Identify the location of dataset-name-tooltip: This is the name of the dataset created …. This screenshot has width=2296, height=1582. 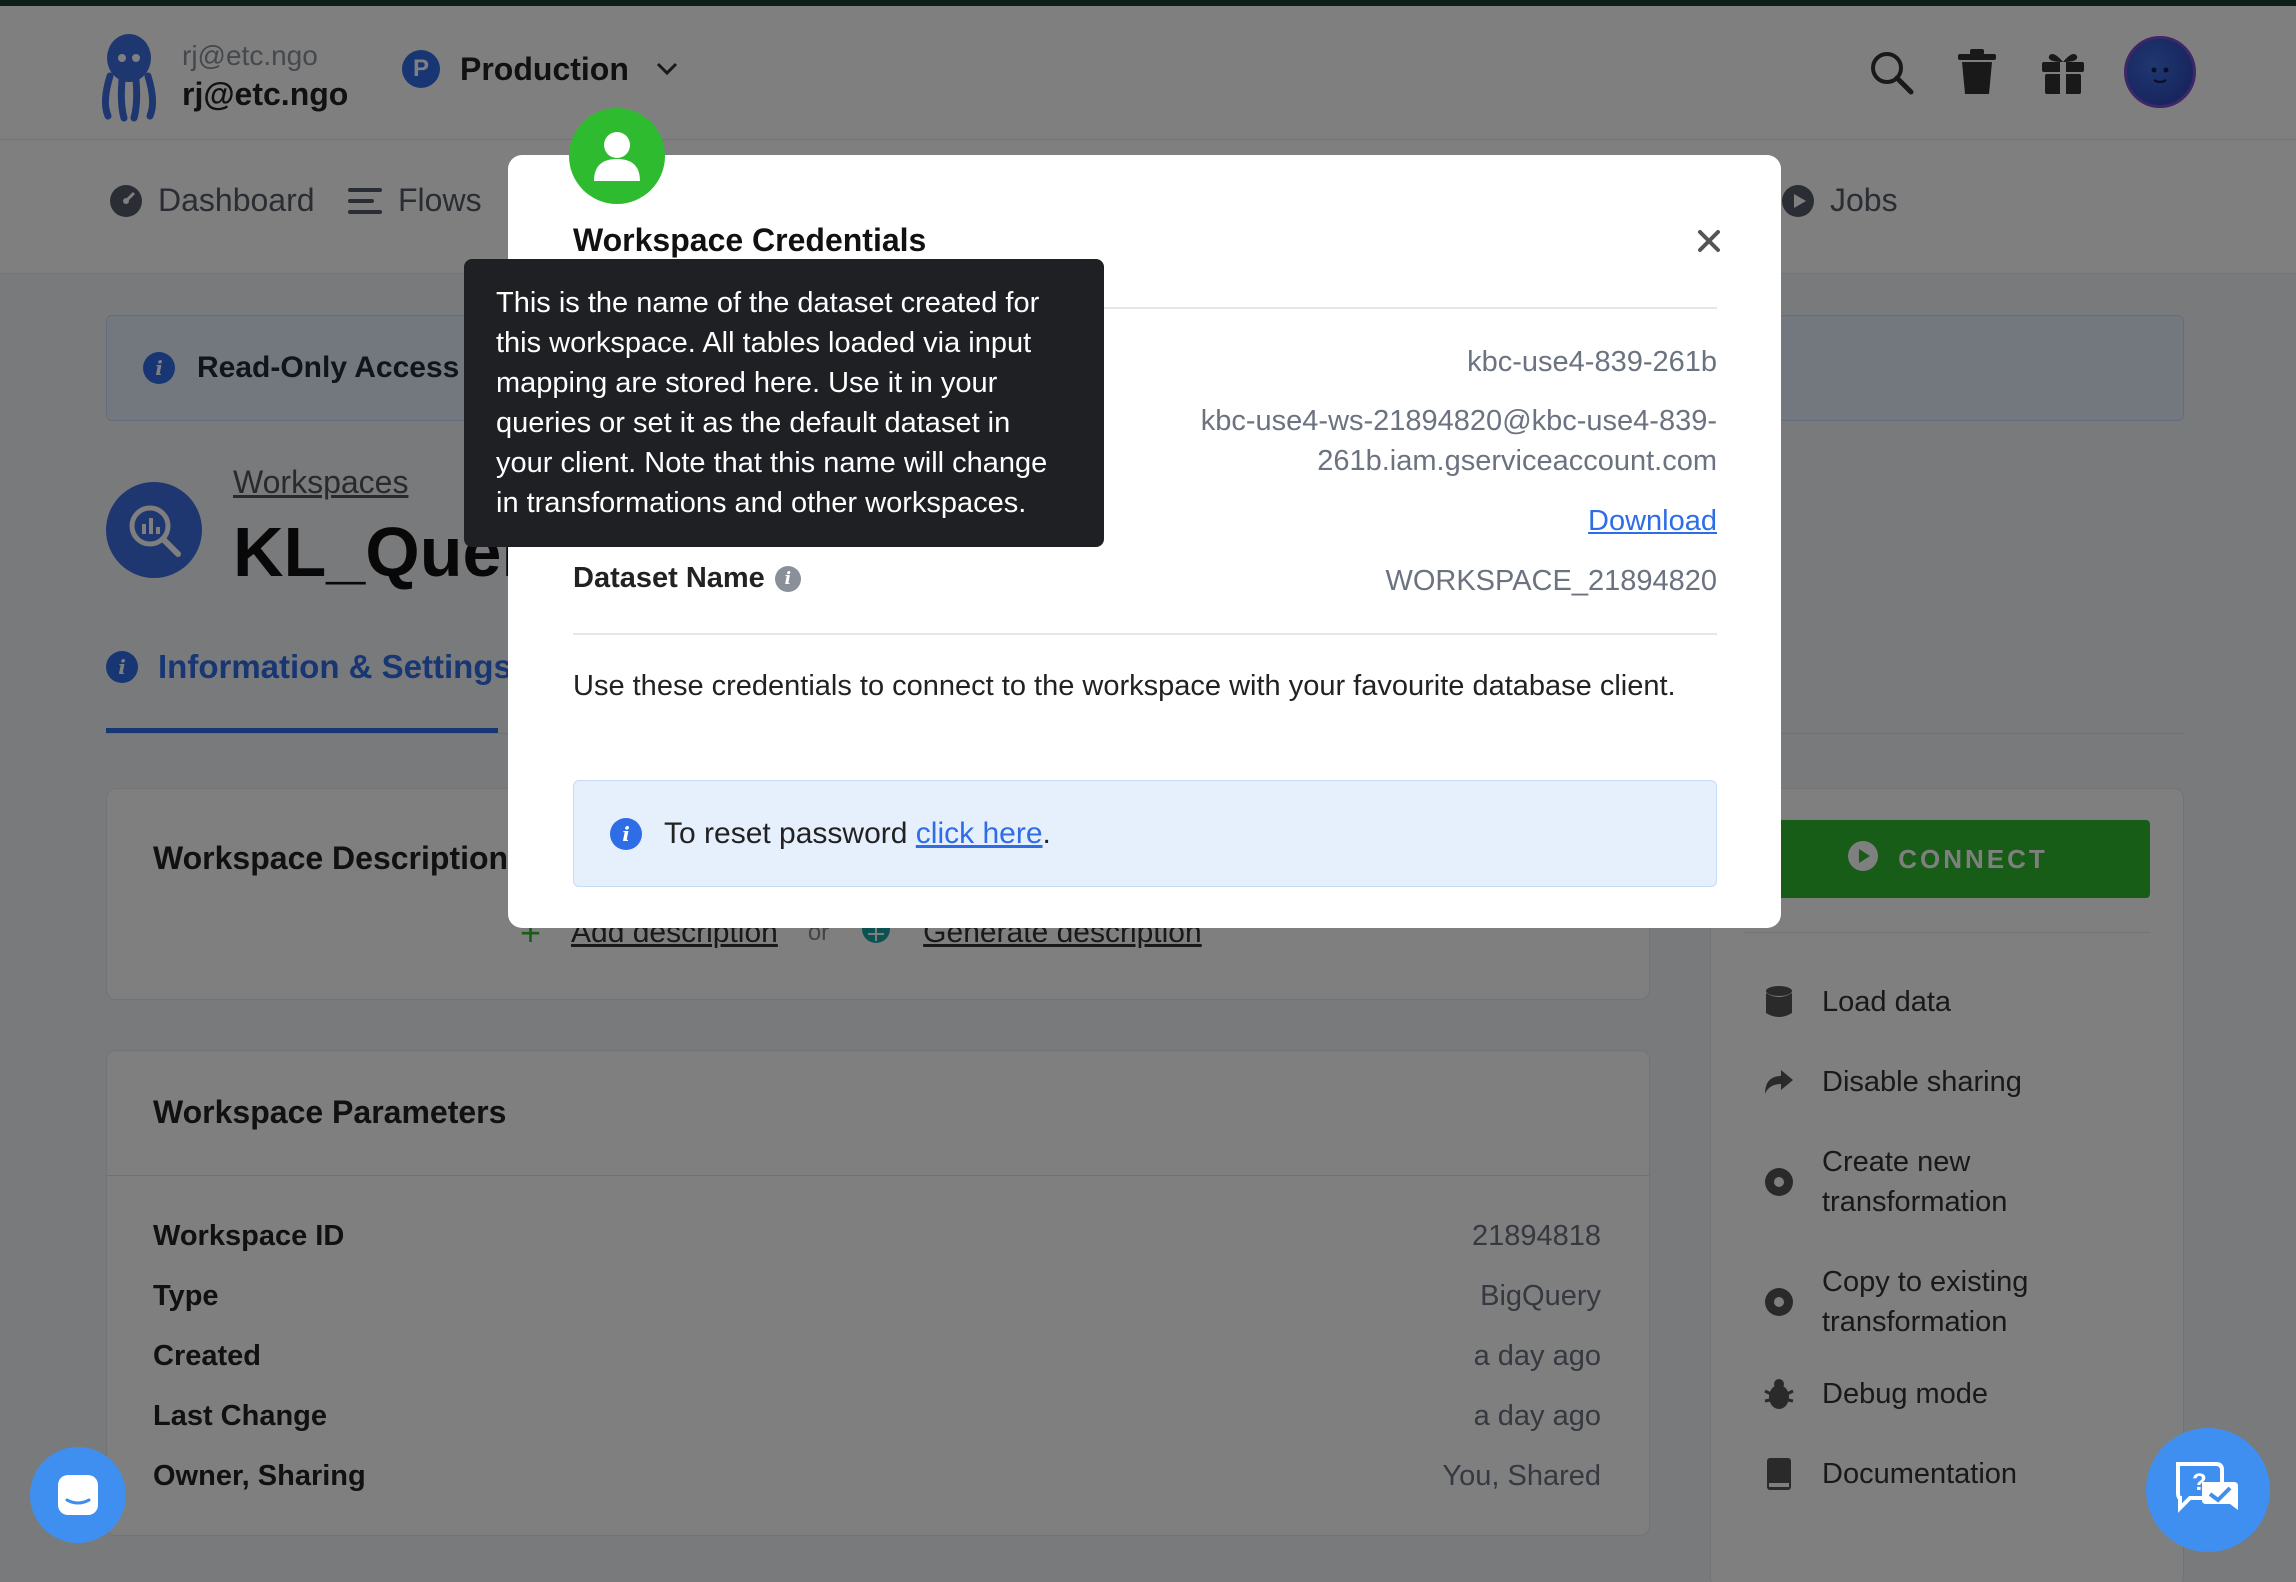
(784, 403).